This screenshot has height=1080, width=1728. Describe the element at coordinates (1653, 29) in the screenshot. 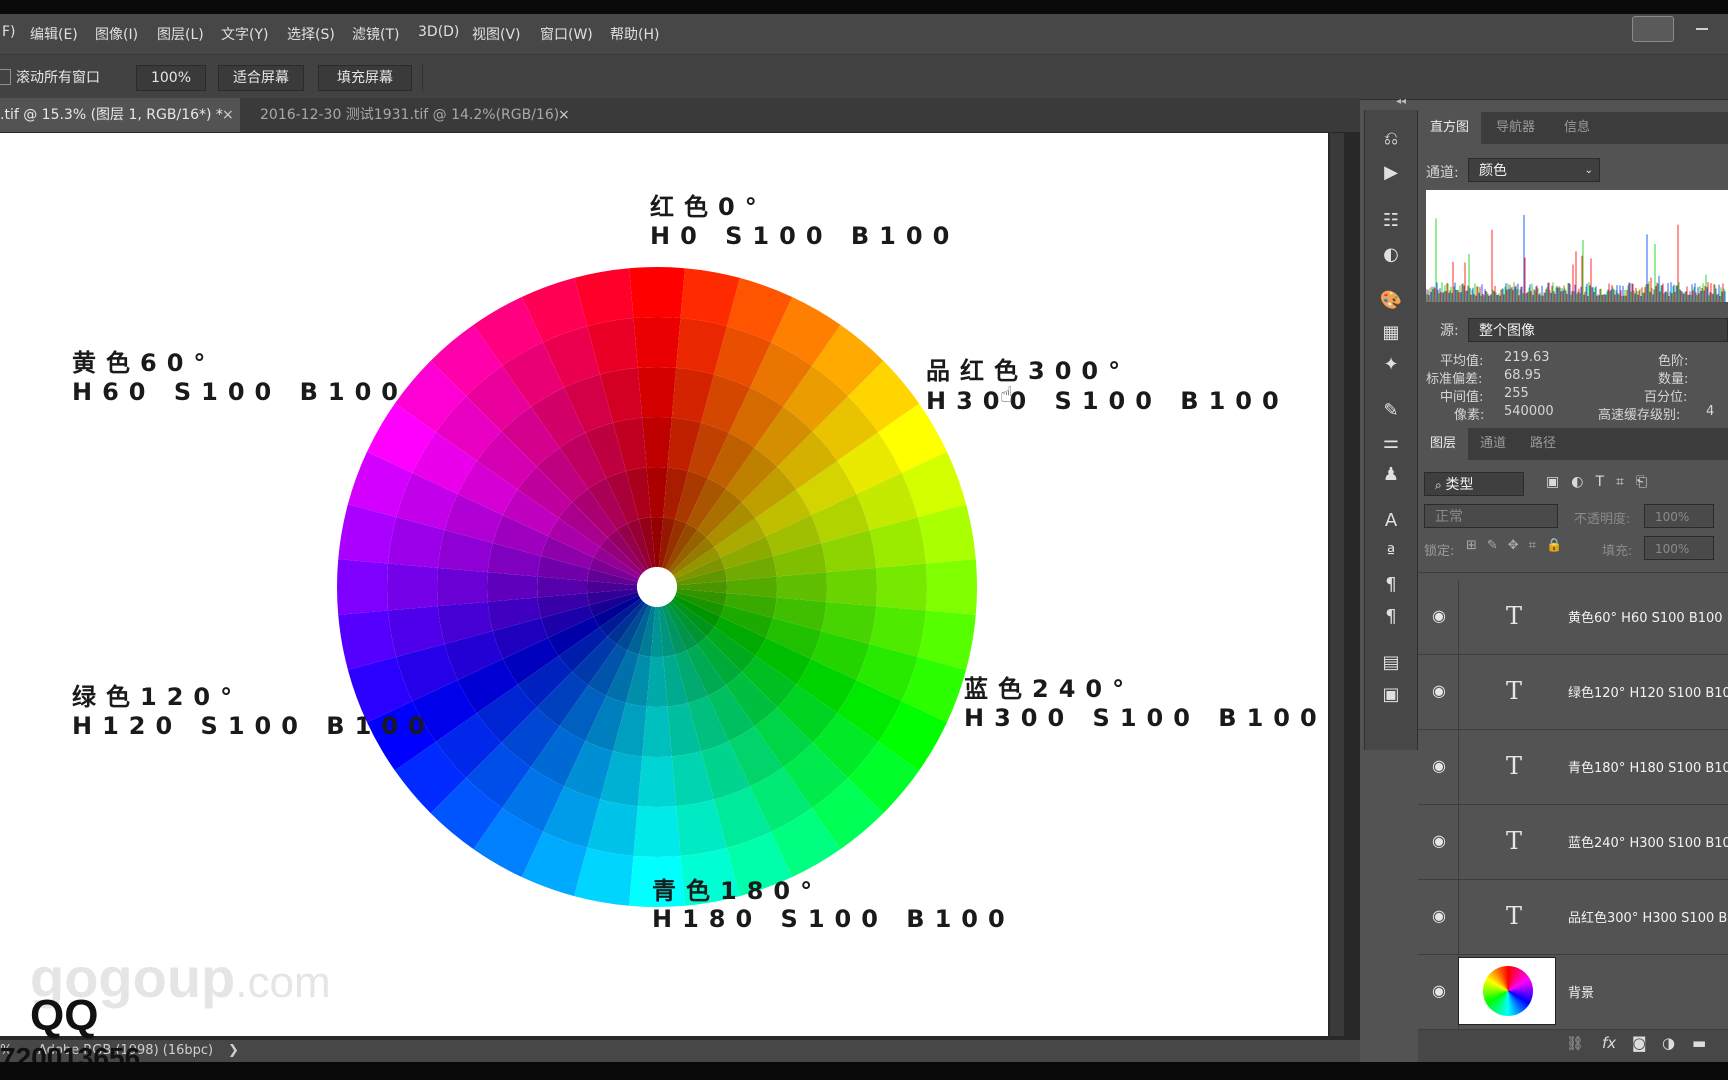

I see `workspace-icon` at that location.